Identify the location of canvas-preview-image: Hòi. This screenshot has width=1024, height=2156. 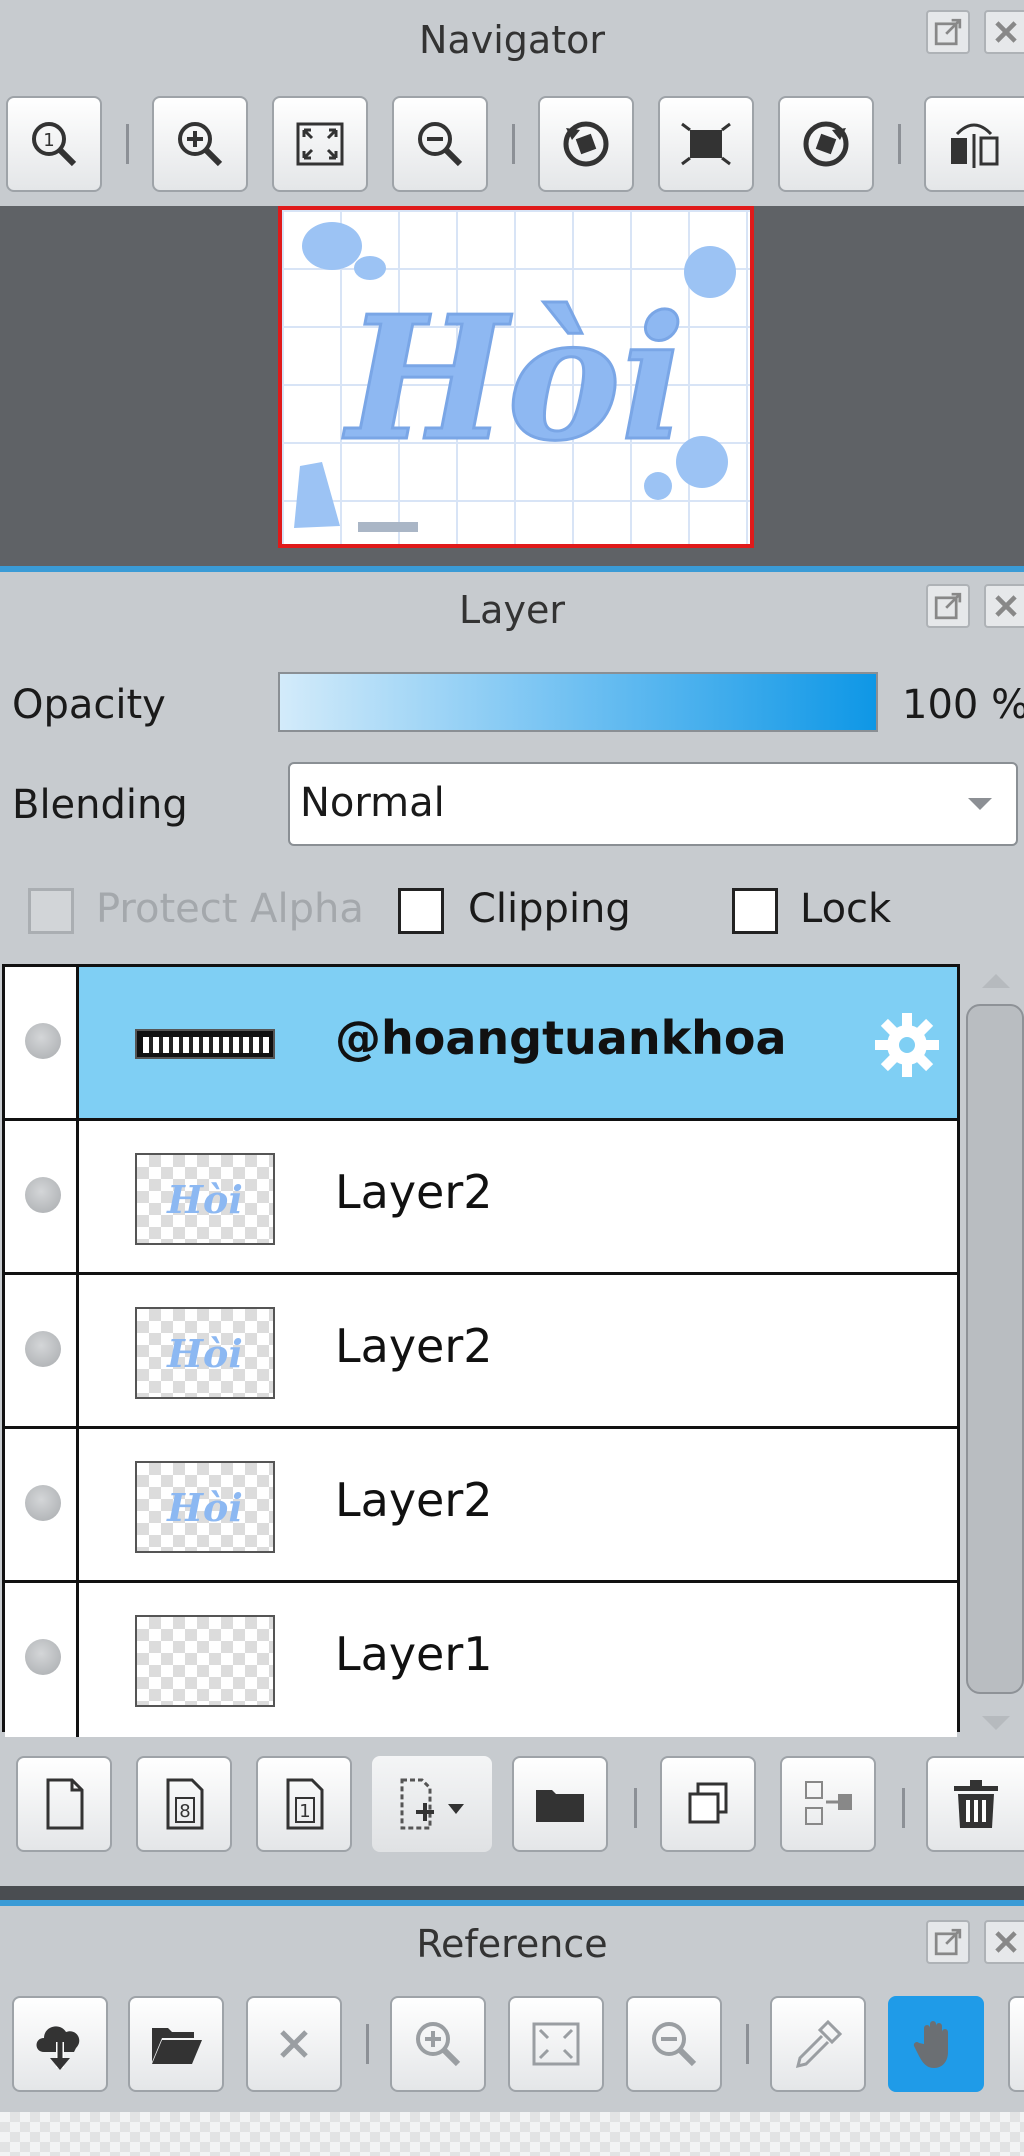
(515, 377).